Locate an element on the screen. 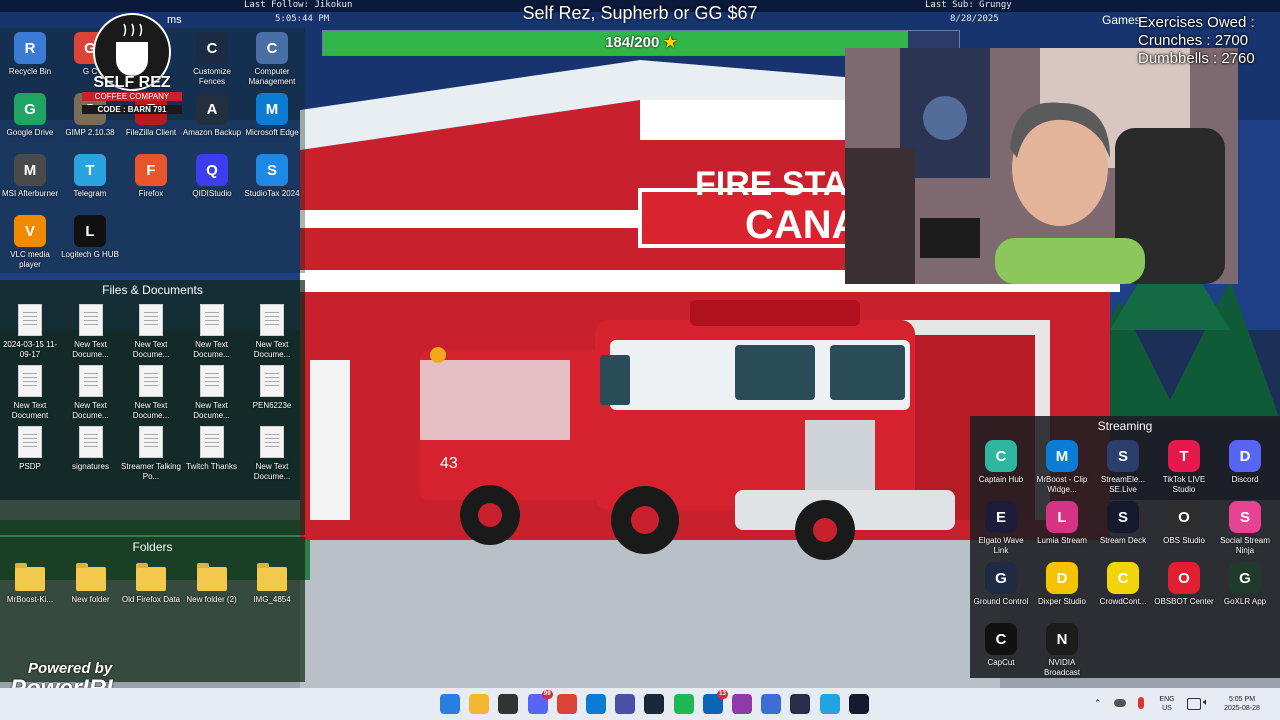  desktop-shortcut: M MSI Afterburner is located at coordinates (30, 176).